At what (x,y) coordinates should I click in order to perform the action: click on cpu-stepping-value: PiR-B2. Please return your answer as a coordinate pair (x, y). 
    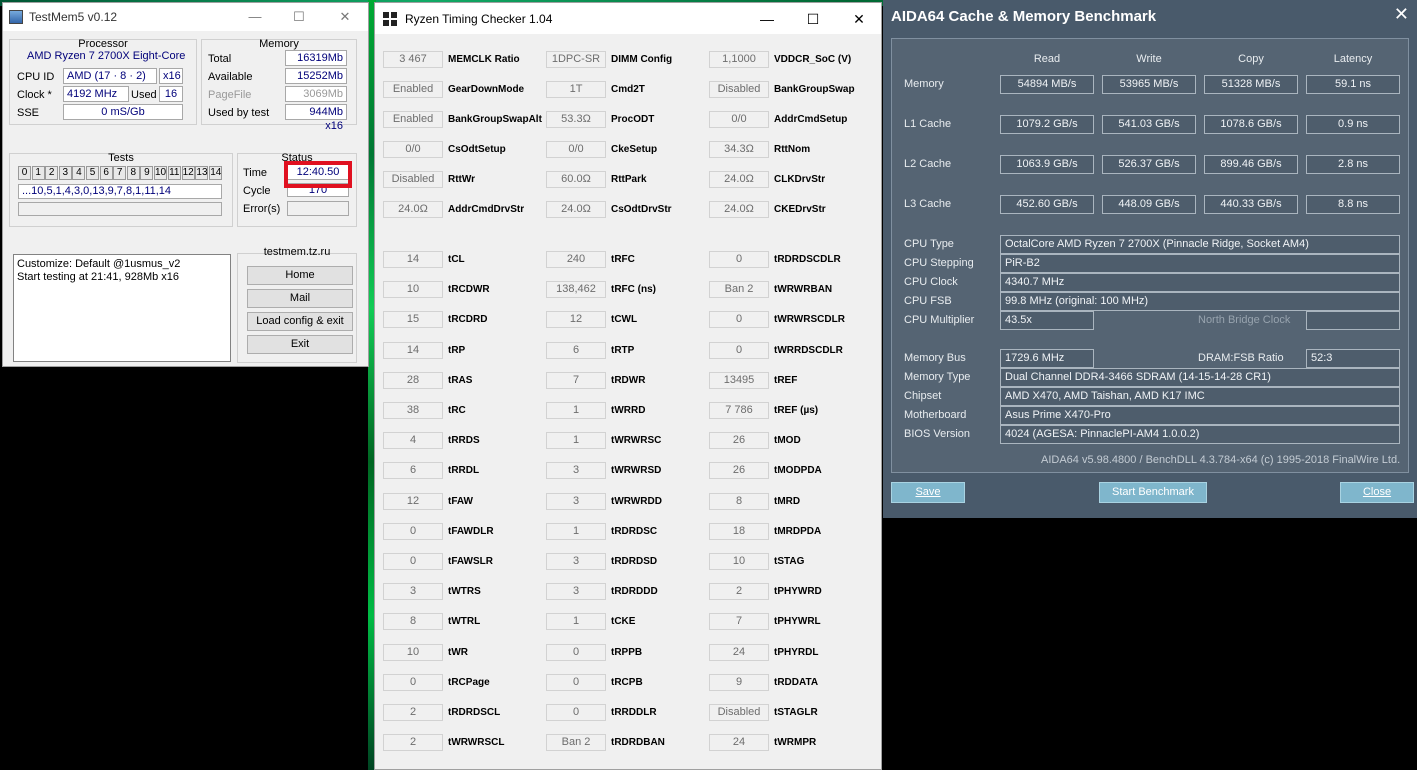
    Looking at the image, I should click on (1200, 263).